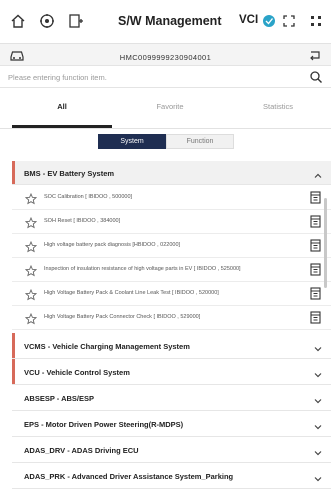  What do you see at coordinates (171, 372) in the screenshot?
I see `system-row-vcu: VCU - Vehicle Control System` at bounding box center [171, 372].